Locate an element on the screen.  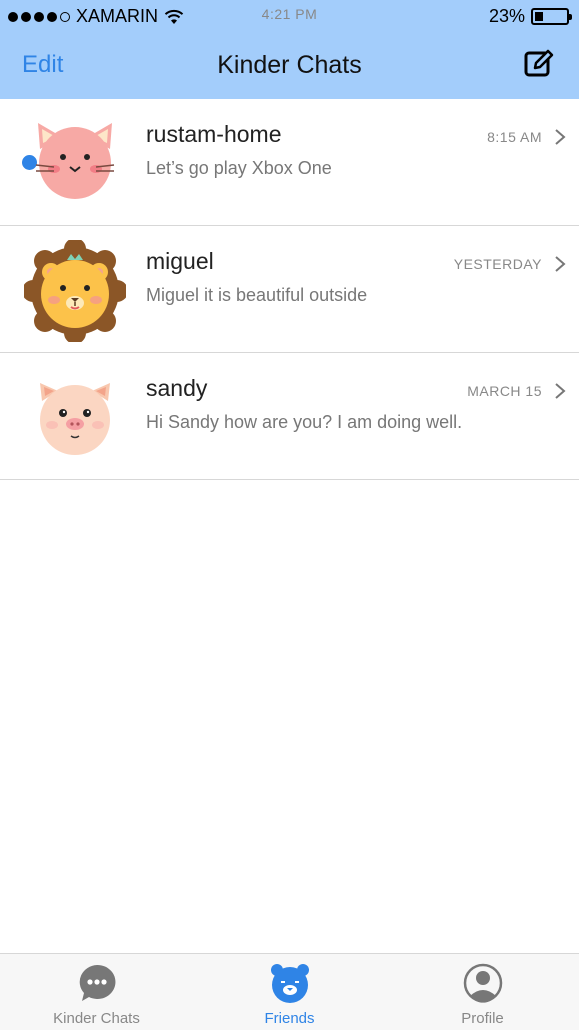
message-preview: Let’s go play Xbox One is located at coordinates (239, 168).